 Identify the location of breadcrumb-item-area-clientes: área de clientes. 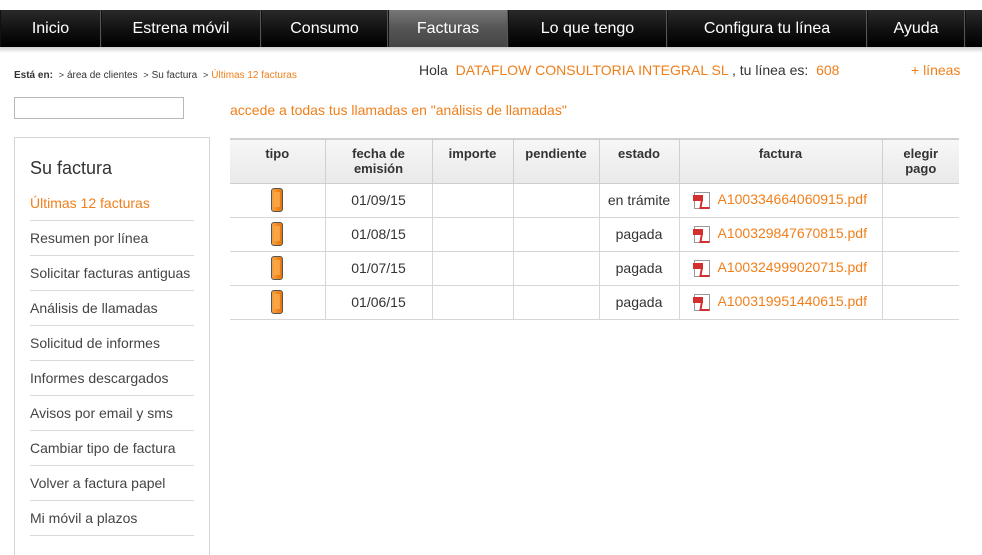
(102, 75).